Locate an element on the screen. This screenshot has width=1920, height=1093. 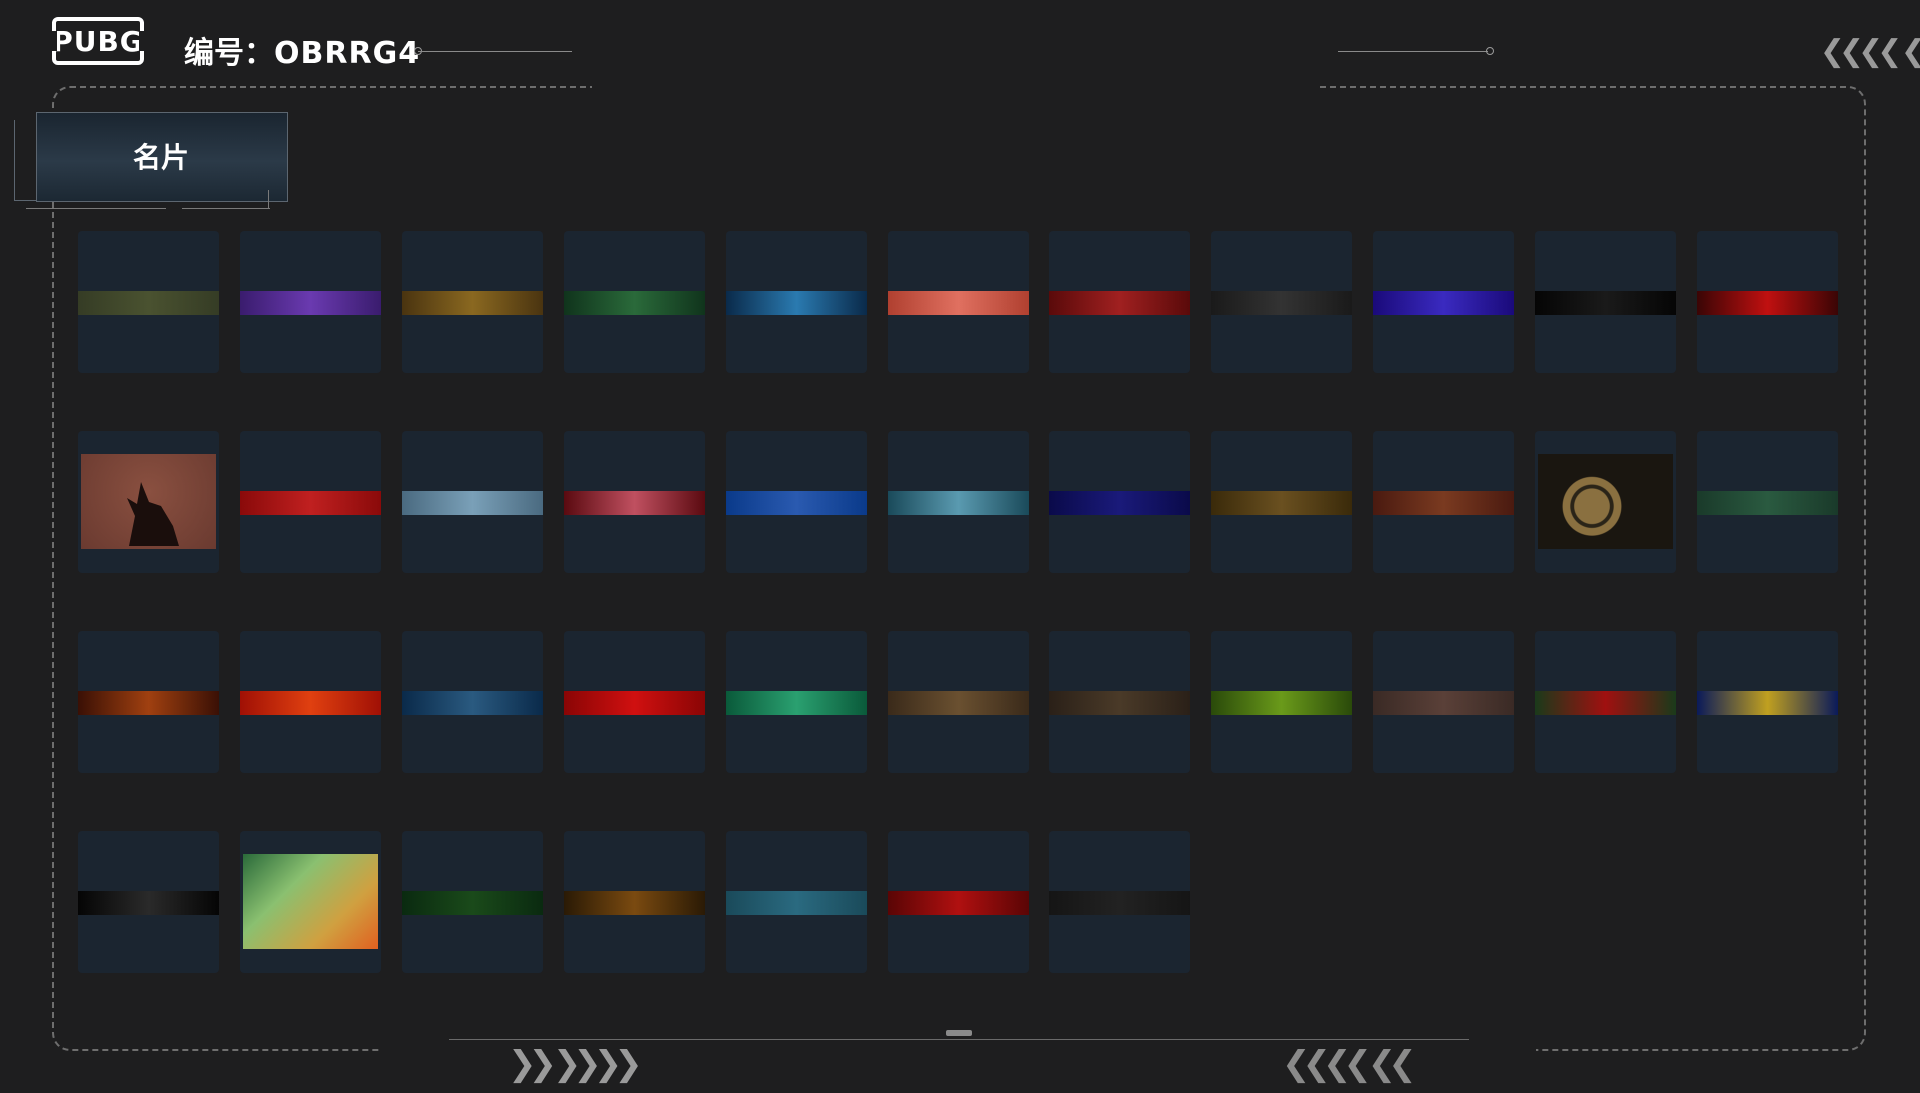
header-line-right is located at coordinates (1413, 51).